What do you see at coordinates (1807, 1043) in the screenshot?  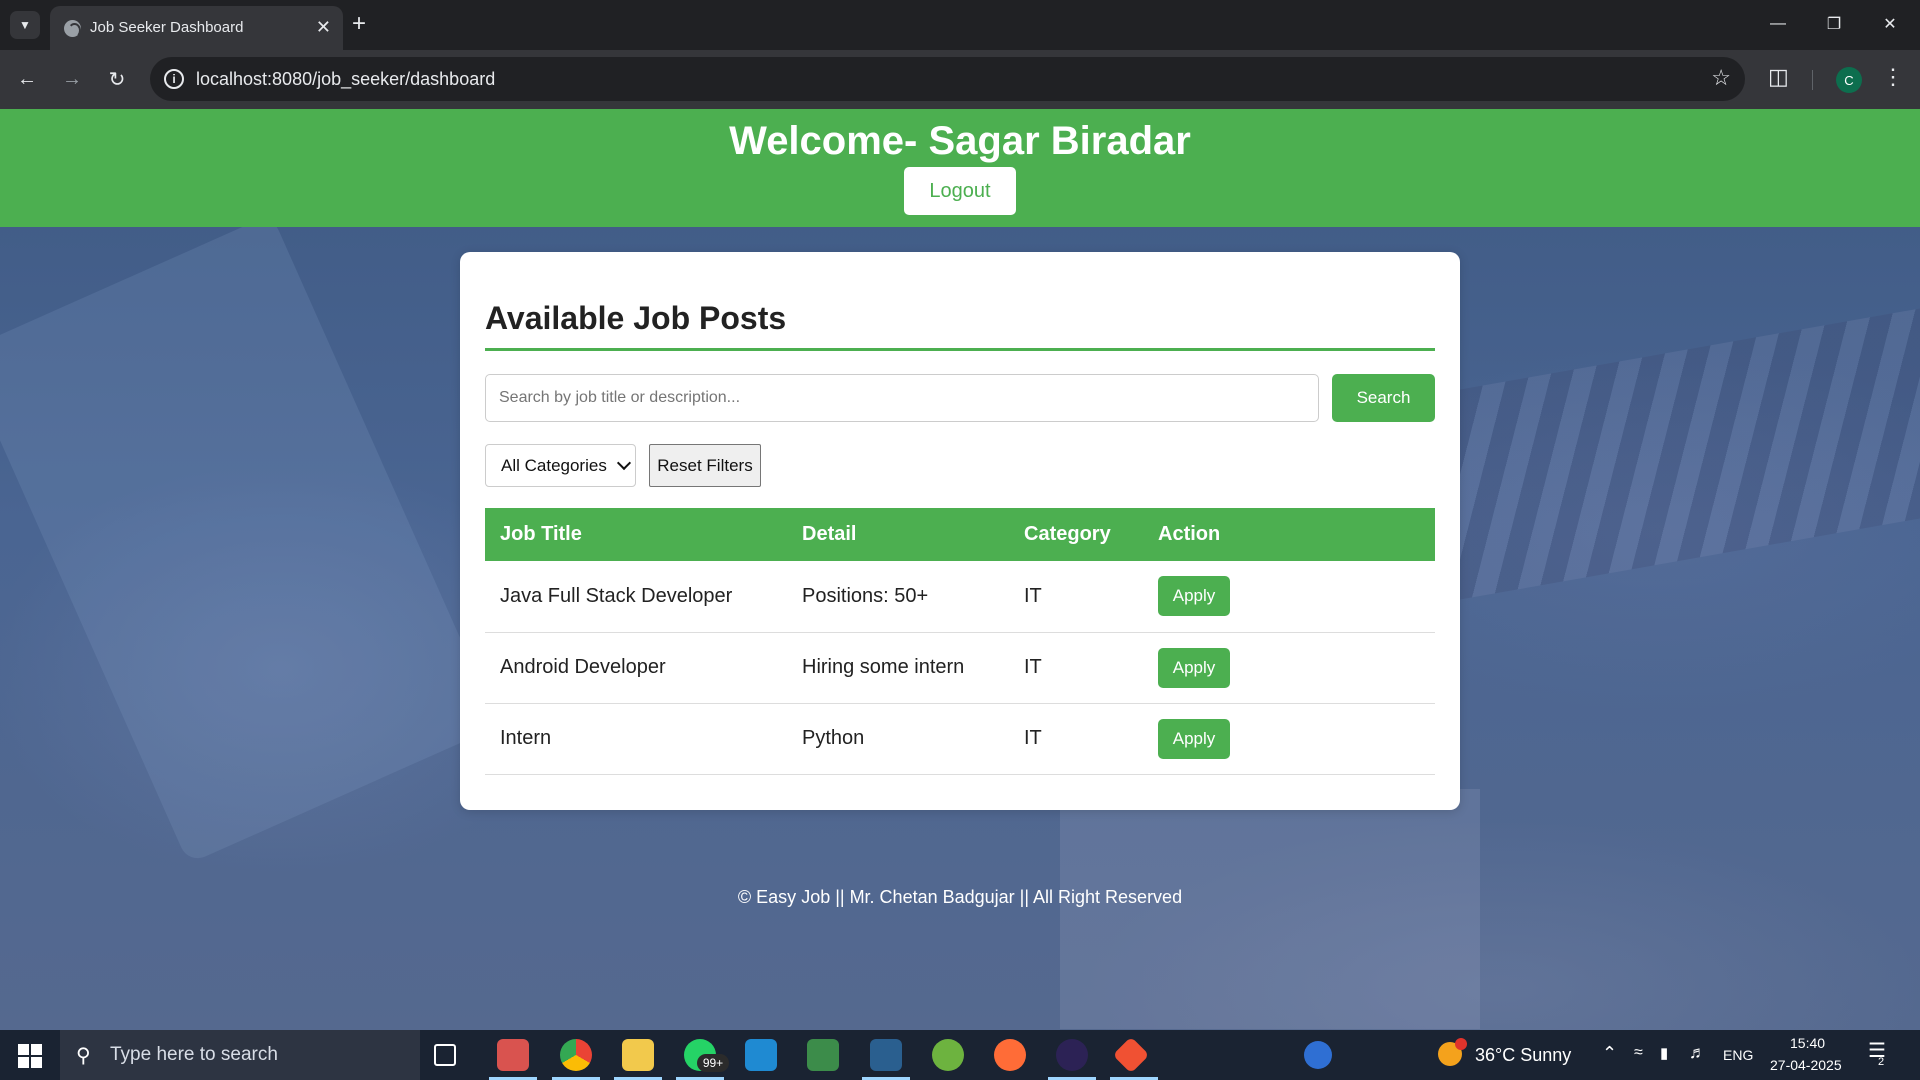 I see `clock-time: 15:40` at bounding box center [1807, 1043].